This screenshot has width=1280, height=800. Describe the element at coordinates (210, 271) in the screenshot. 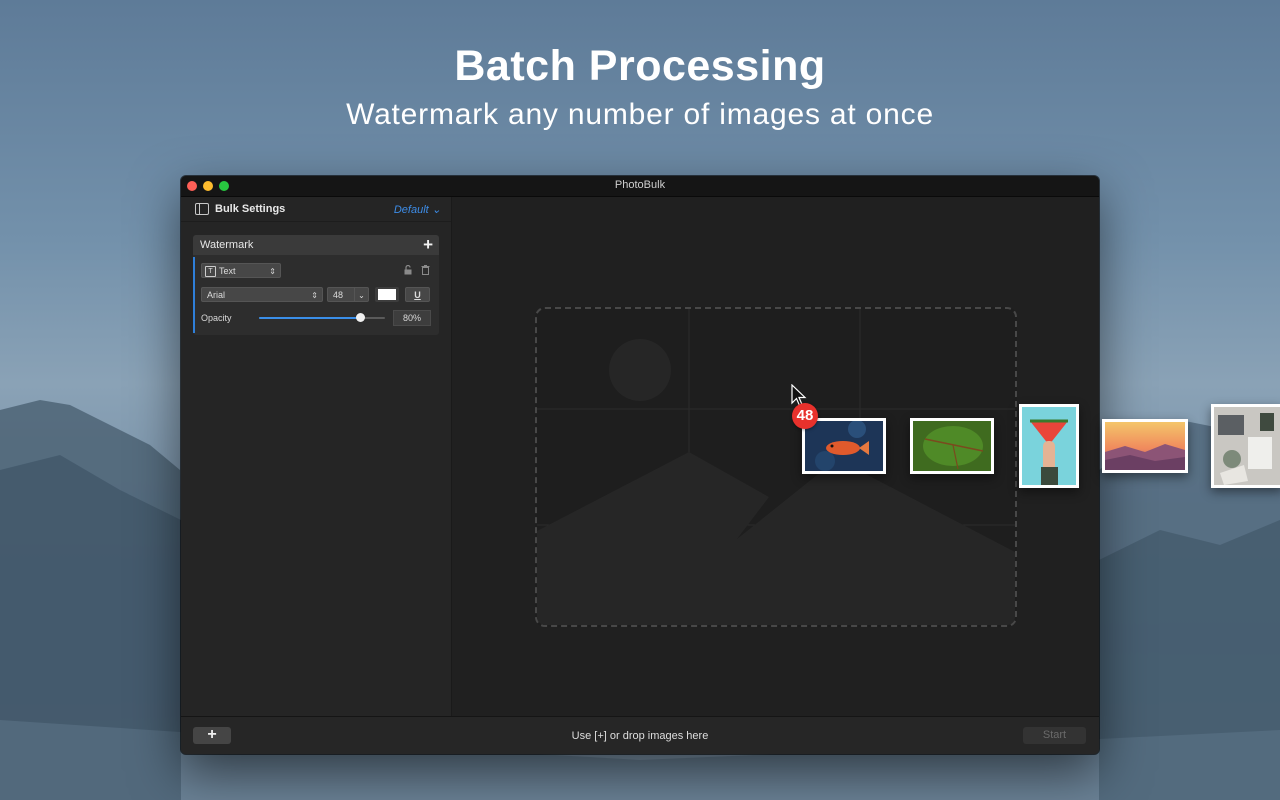

I see `text-type-icon: T` at that location.